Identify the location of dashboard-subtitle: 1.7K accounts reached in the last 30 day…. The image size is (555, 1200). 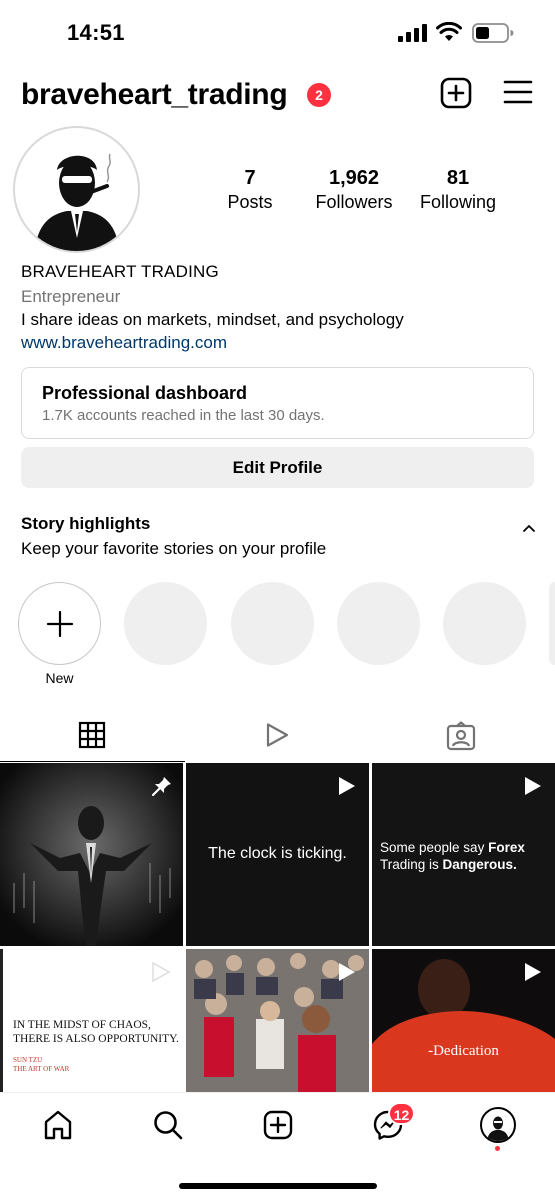
(183, 415).